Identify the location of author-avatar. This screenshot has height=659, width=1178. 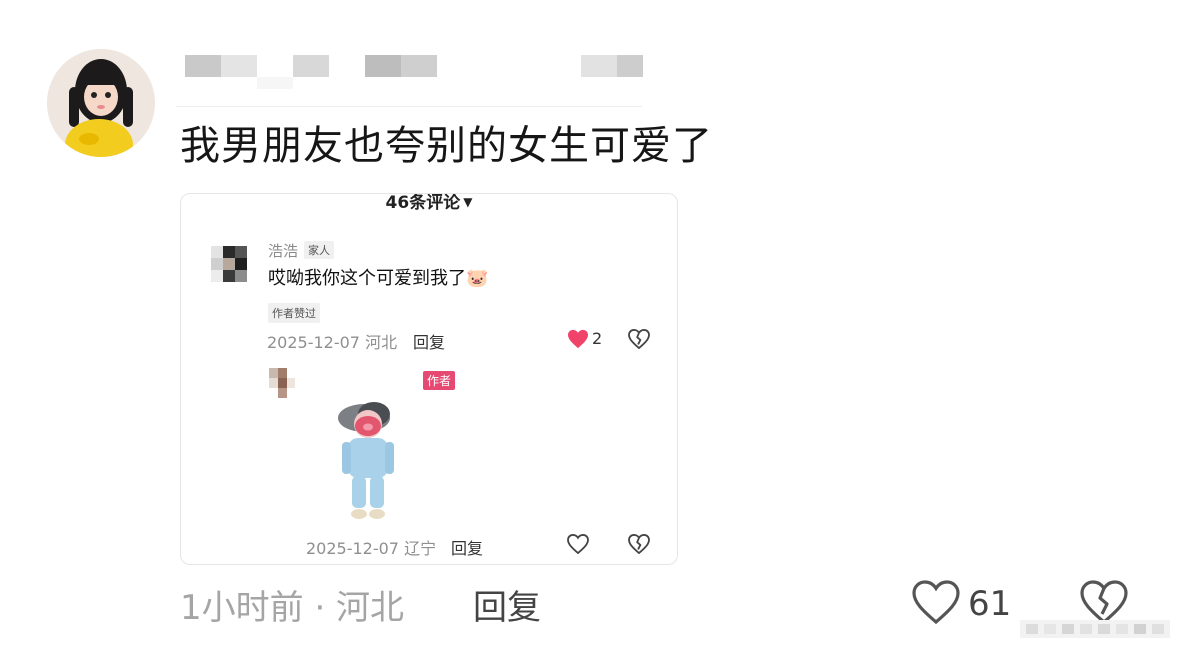
(282, 383).